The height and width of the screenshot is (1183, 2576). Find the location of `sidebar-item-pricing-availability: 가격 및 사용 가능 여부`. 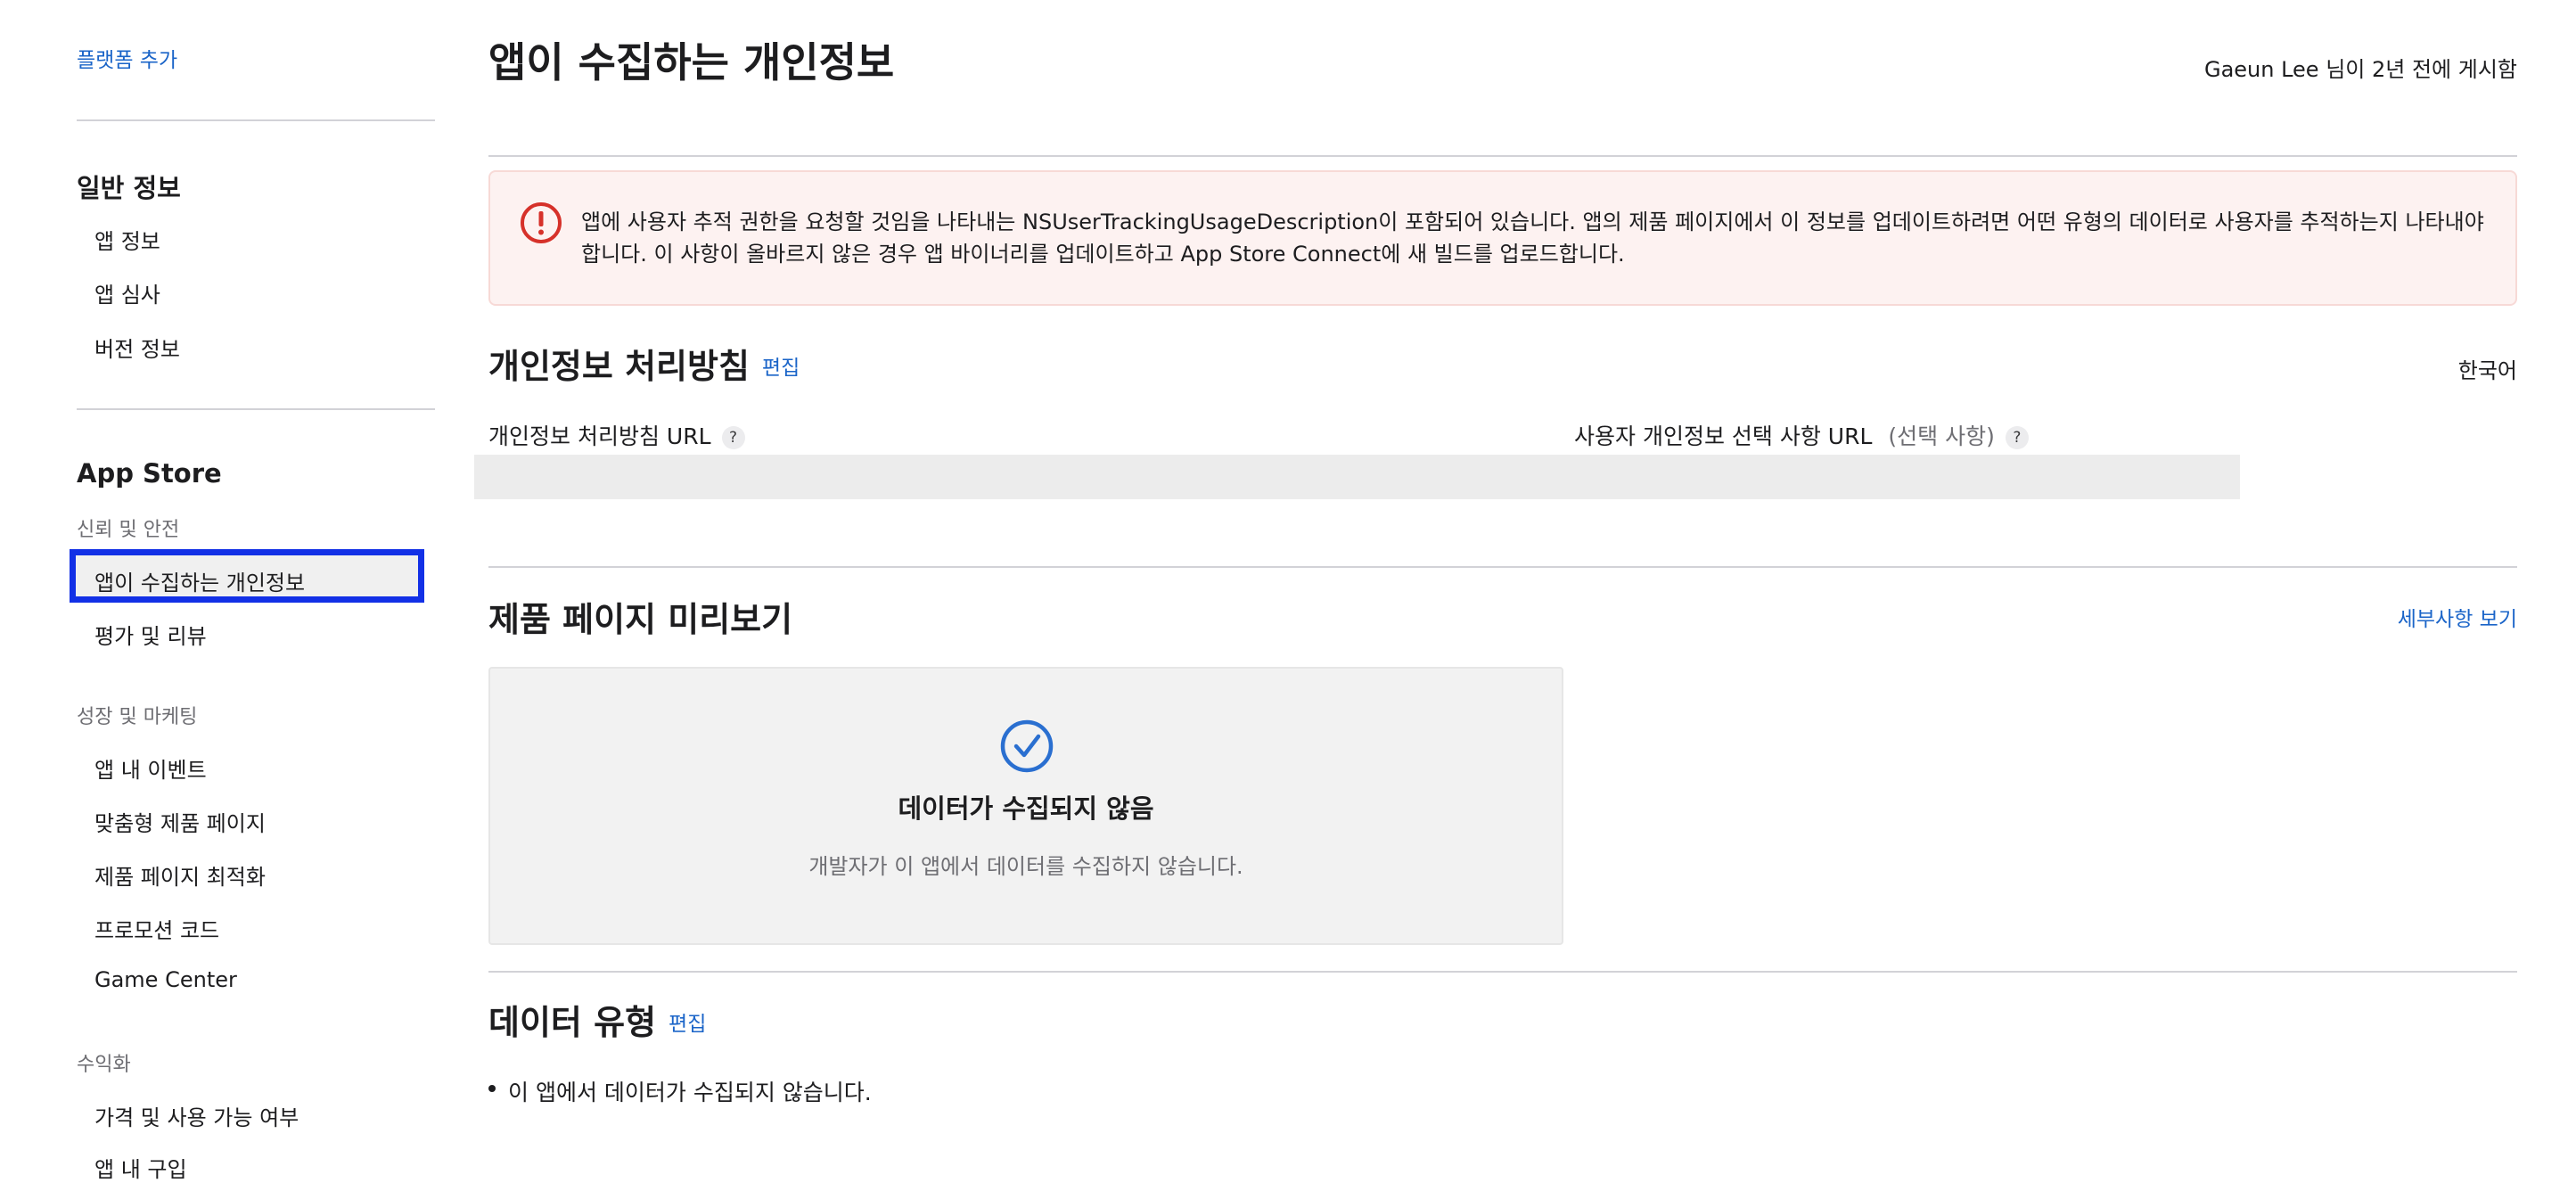

sidebar-item-pricing-availability: 가격 및 사용 가능 여부 is located at coordinates (197, 1115).